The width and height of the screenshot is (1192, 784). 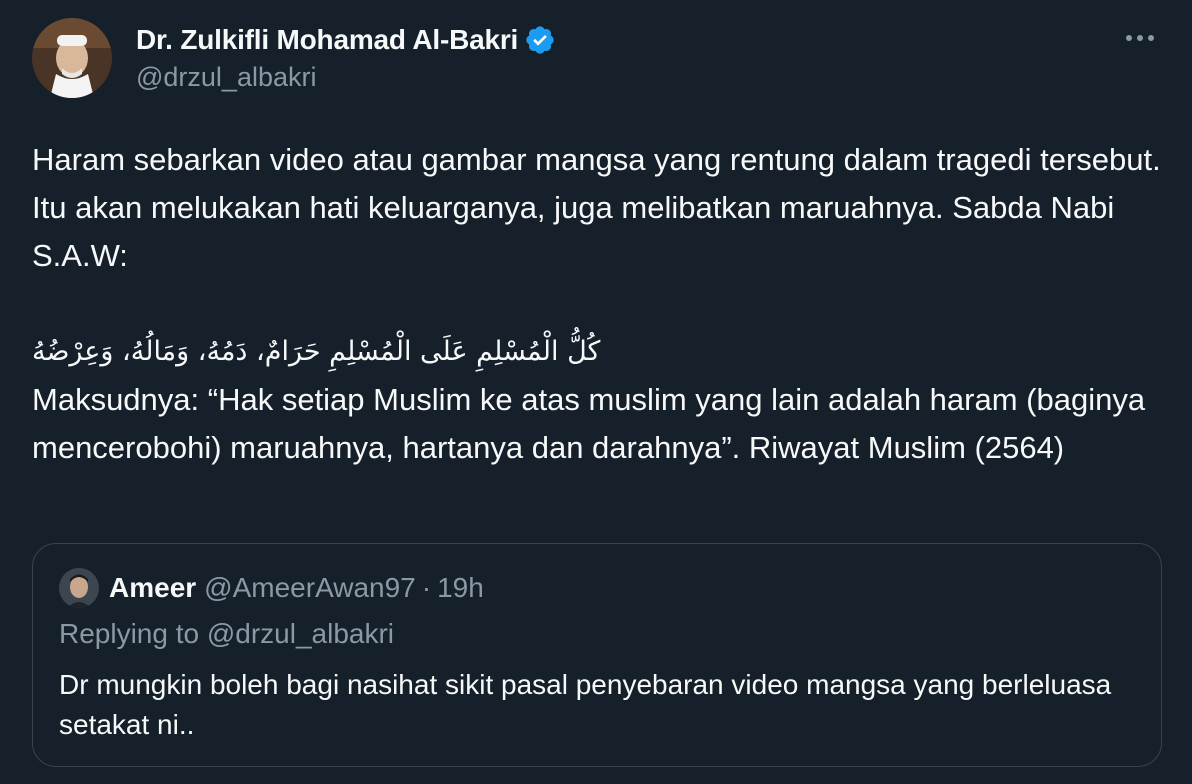 I want to click on quoted-author-avatar, so click(x=79, y=588).